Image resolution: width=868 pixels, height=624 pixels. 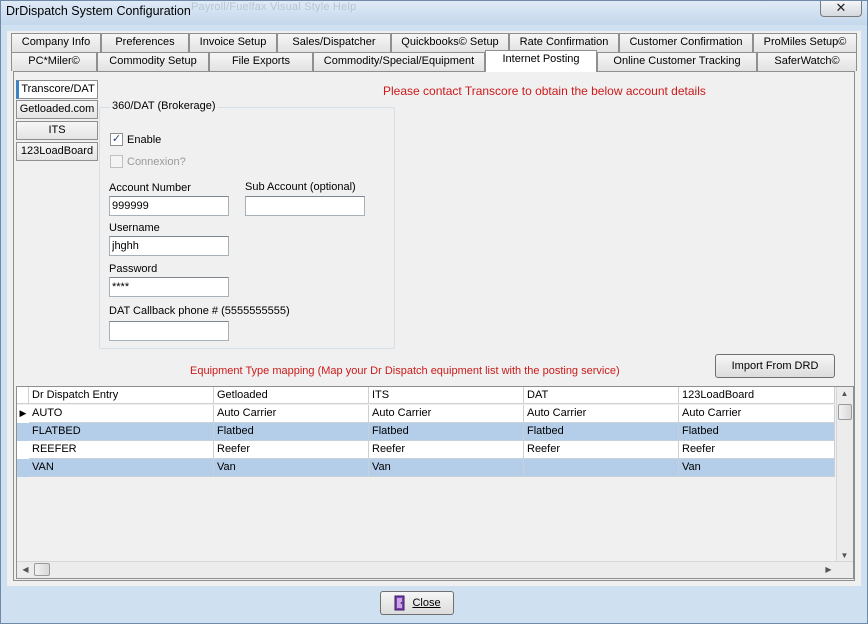 I want to click on tab-sales-dispatcher: Sales/Dispatcher, so click(x=334, y=42).